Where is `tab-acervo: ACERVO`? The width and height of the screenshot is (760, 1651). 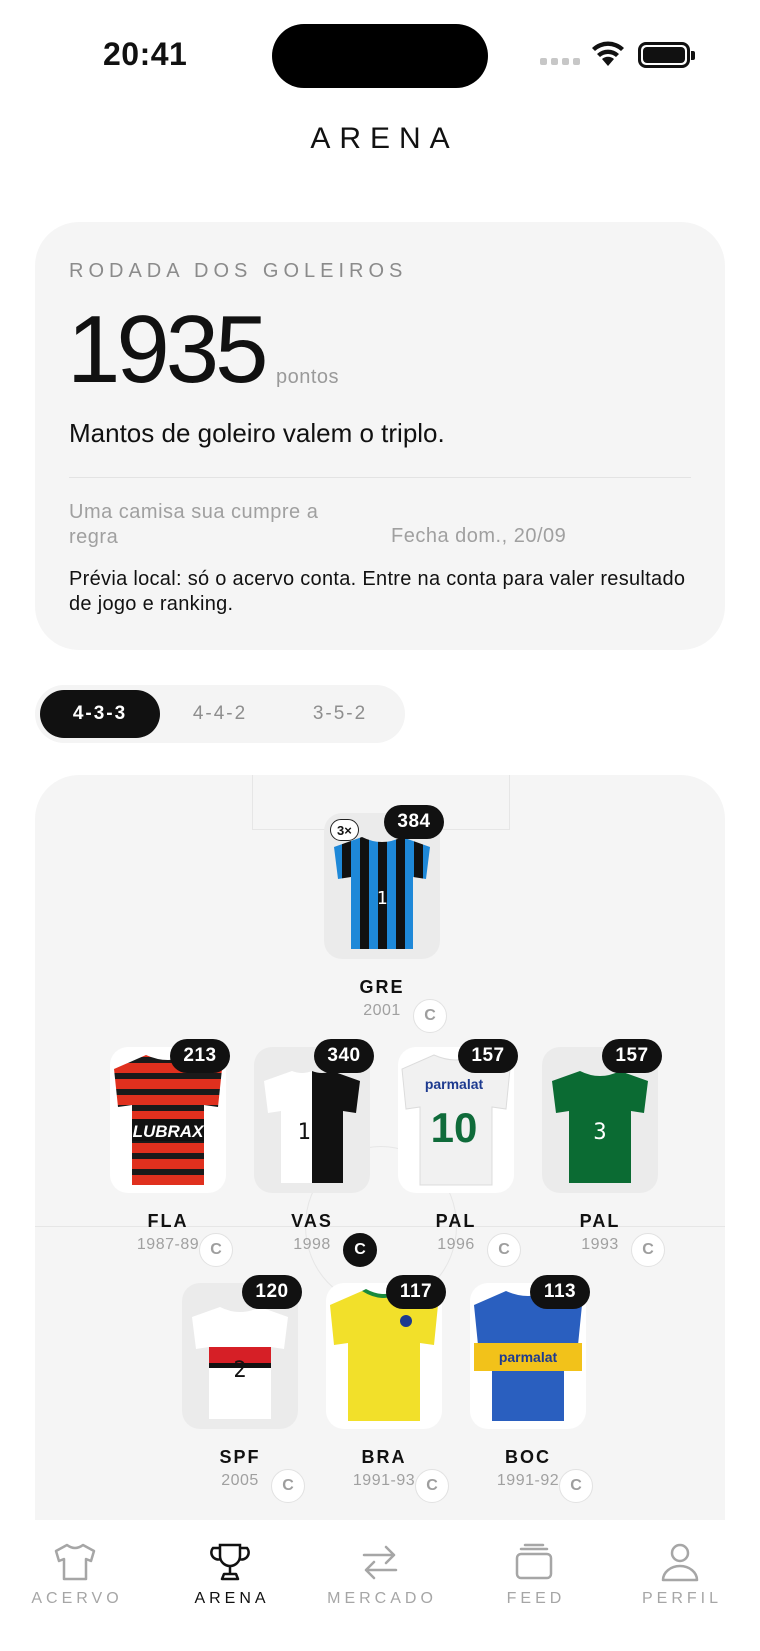 tab-acervo: ACERVO is located at coordinates (75, 1564).